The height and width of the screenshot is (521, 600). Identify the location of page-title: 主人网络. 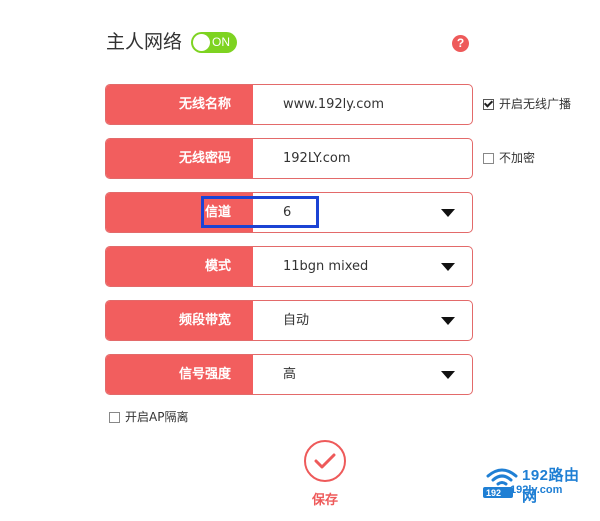
(144, 42).